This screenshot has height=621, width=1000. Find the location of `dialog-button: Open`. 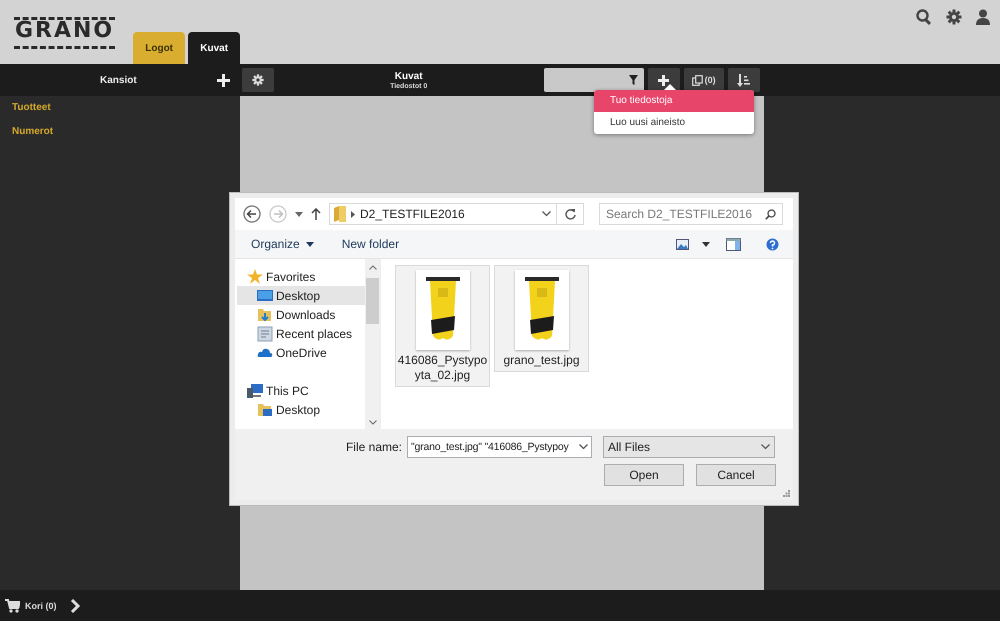

dialog-button: Open is located at coordinates (644, 475).